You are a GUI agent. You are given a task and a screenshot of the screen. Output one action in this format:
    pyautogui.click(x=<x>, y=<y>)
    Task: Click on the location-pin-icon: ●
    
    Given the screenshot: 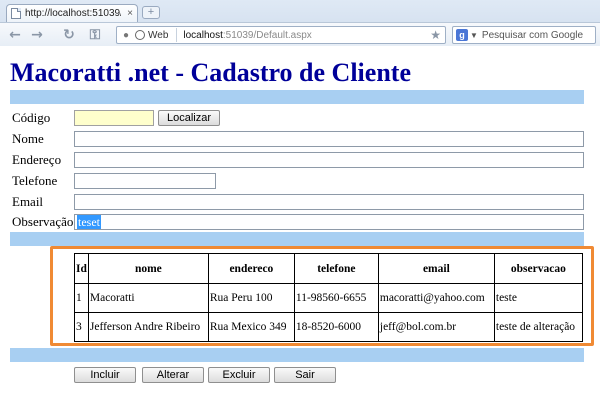 What is the action you would take?
    pyautogui.click(x=126, y=35)
    